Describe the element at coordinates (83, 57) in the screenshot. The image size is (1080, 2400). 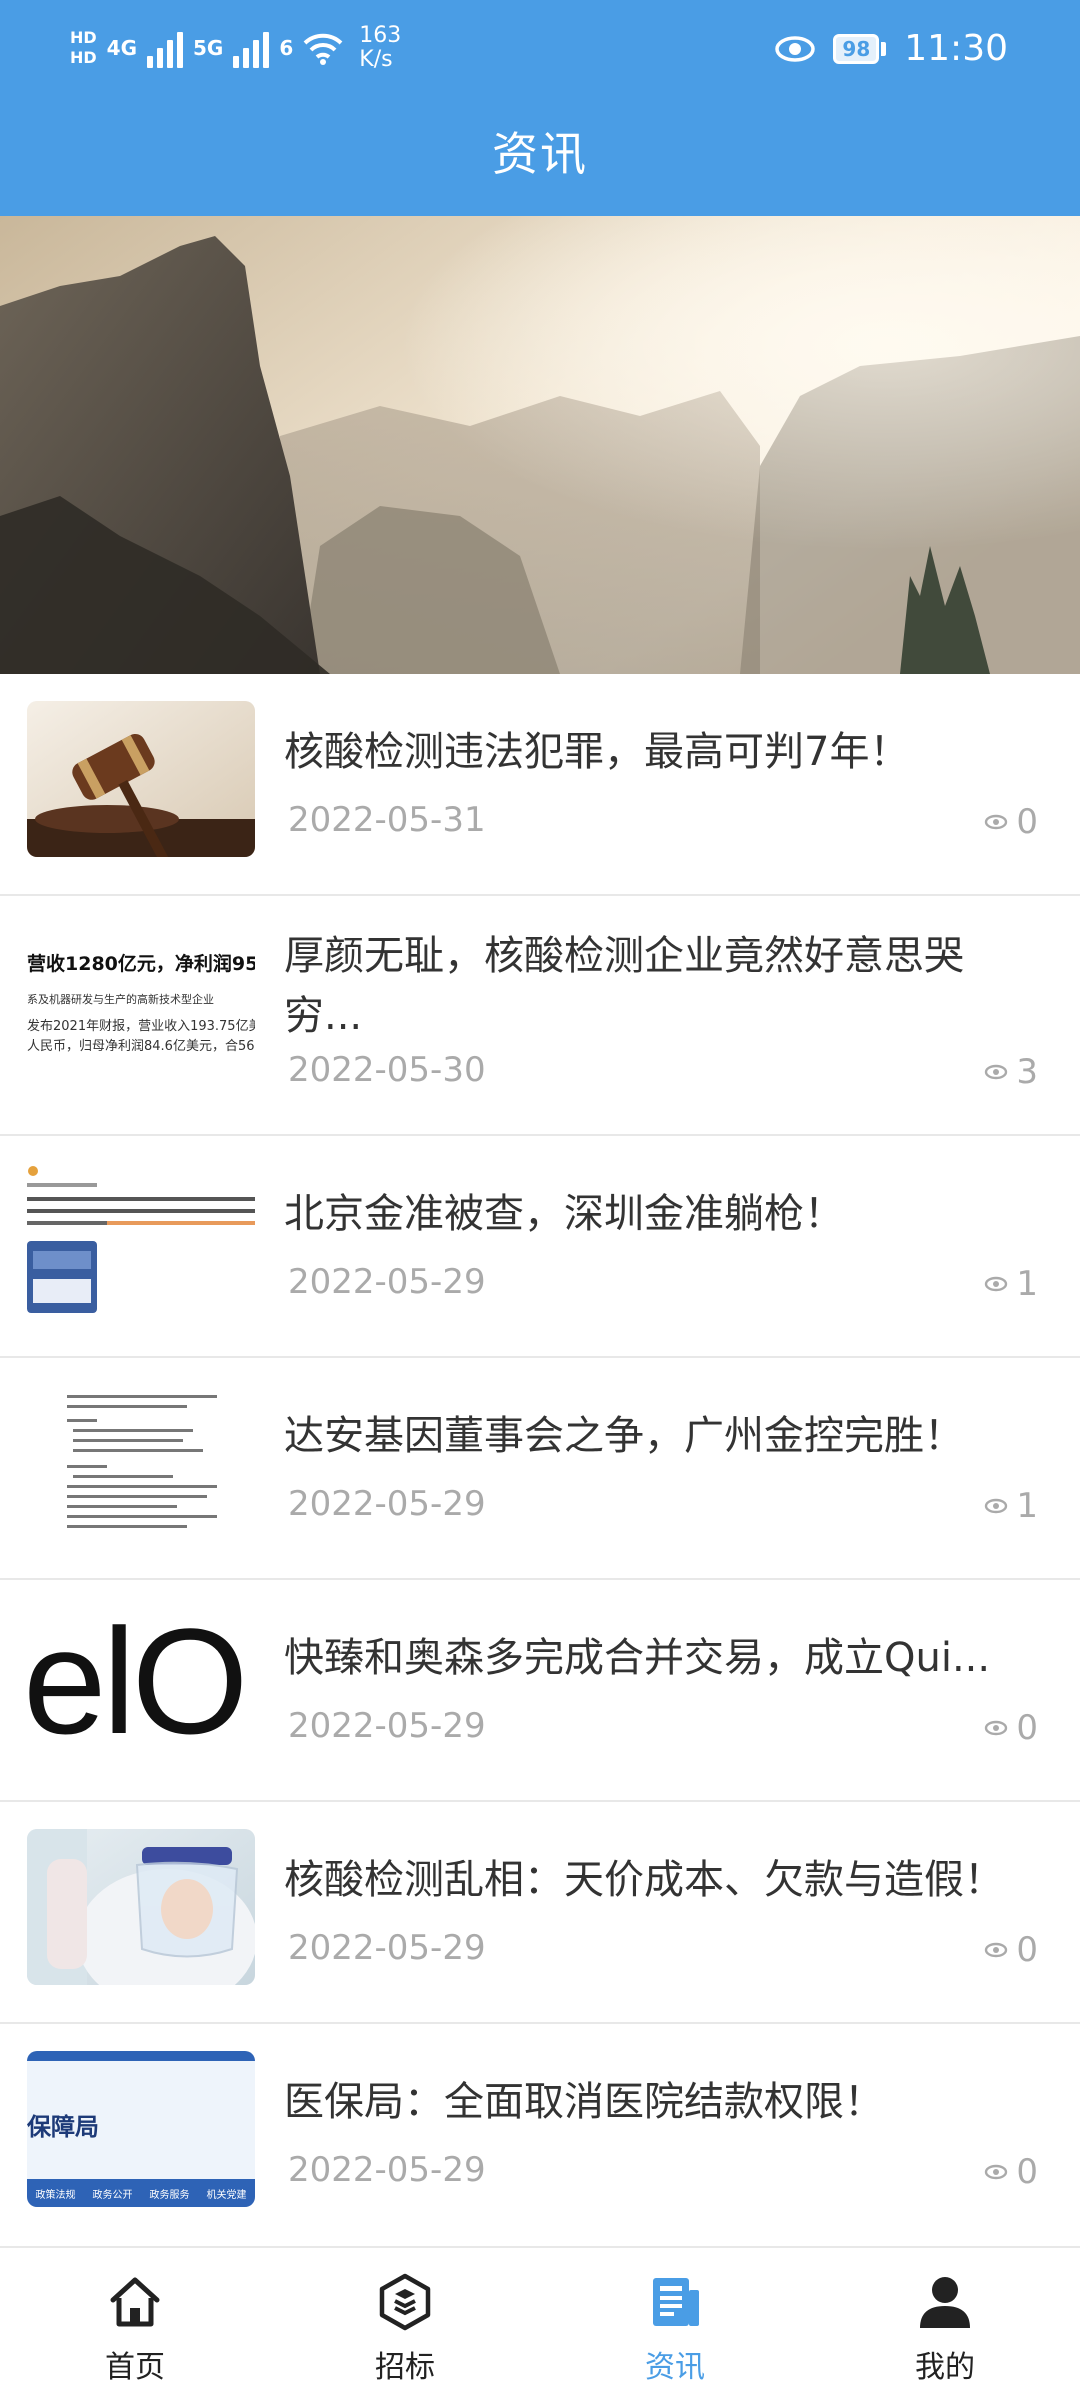
I see `hd-label-bottom: HD` at that location.